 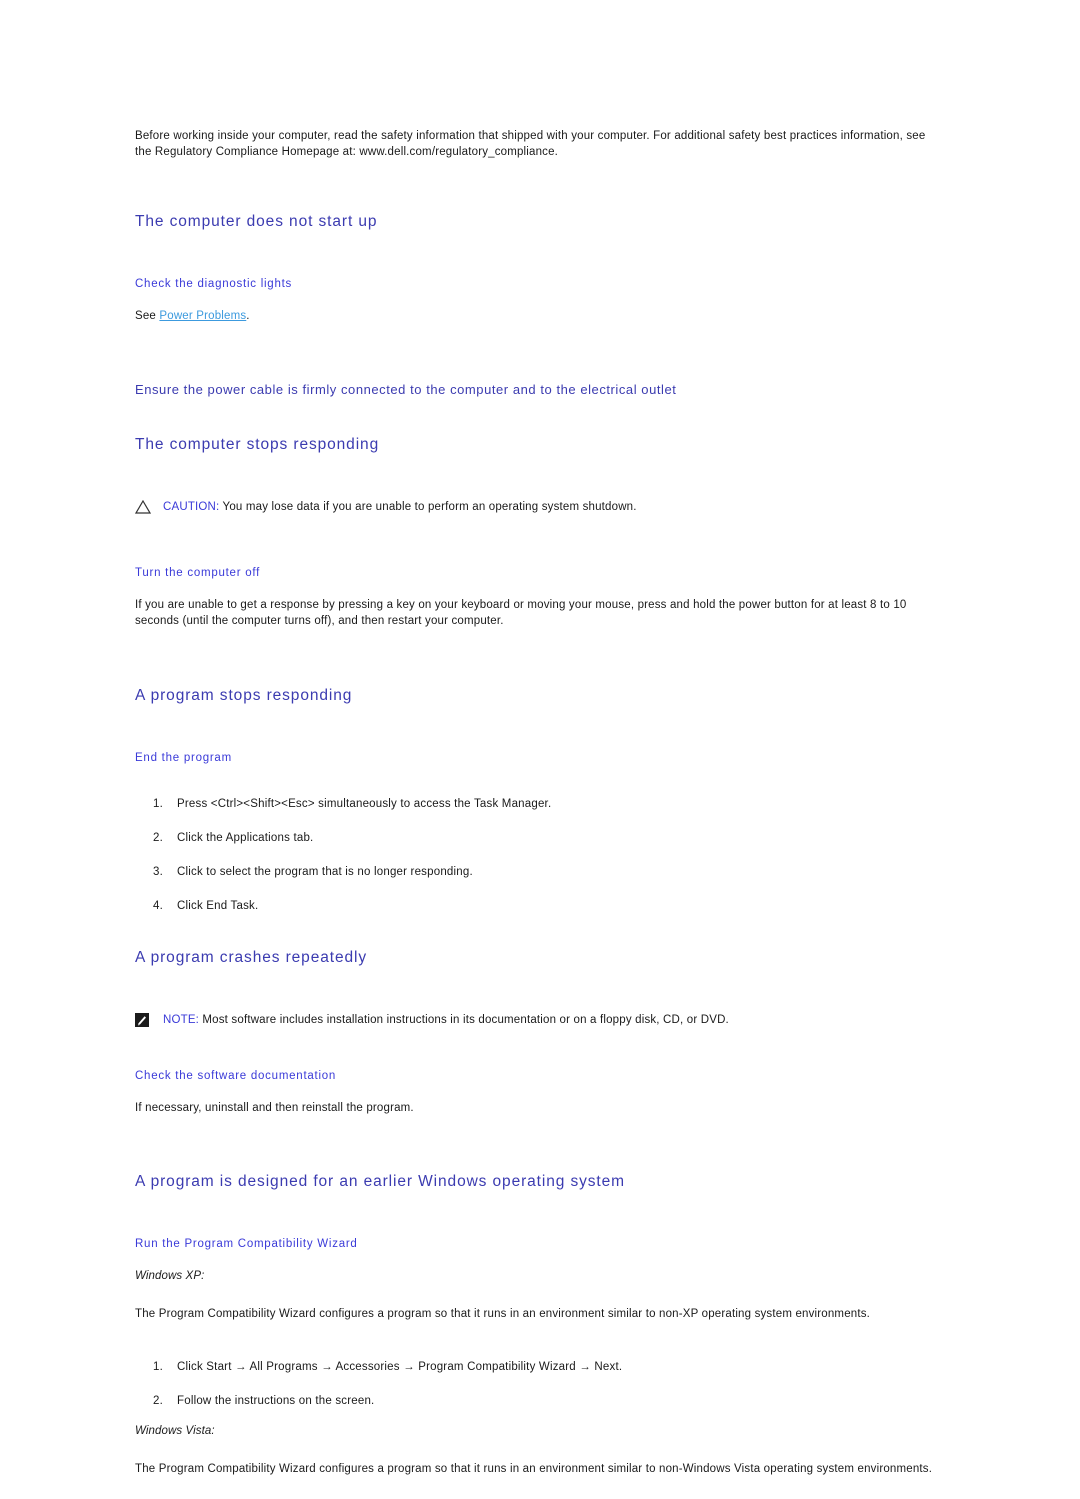 I want to click on section-heading-computer-stops-responding: The computer stops responding, so click(x=257, y=444).